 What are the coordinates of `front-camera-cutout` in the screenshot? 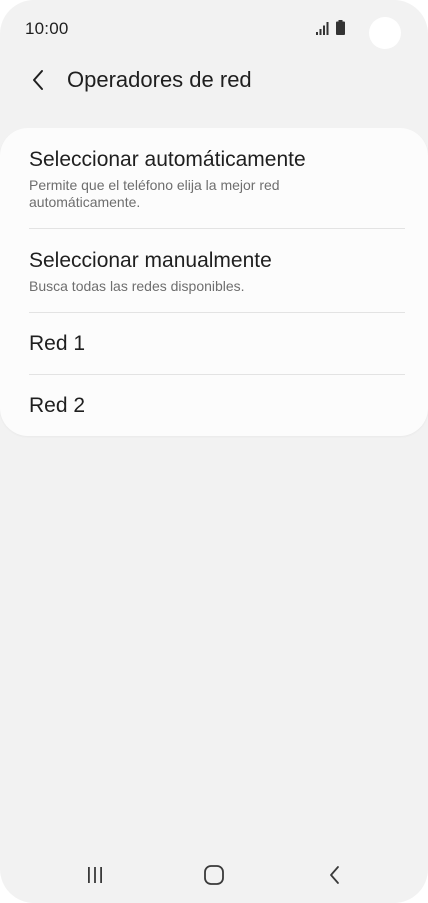 It's located at (385, 33).